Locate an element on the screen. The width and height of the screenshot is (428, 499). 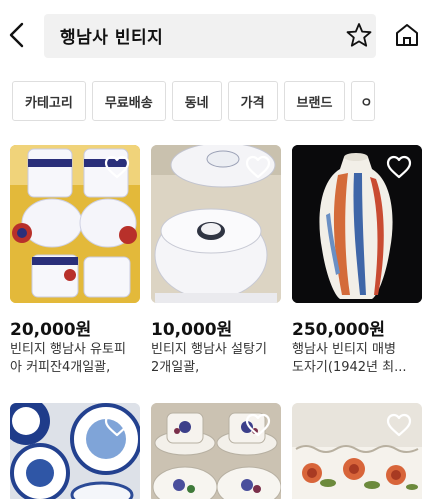
chip-label: 동네 is located at coordinates (196, 103).